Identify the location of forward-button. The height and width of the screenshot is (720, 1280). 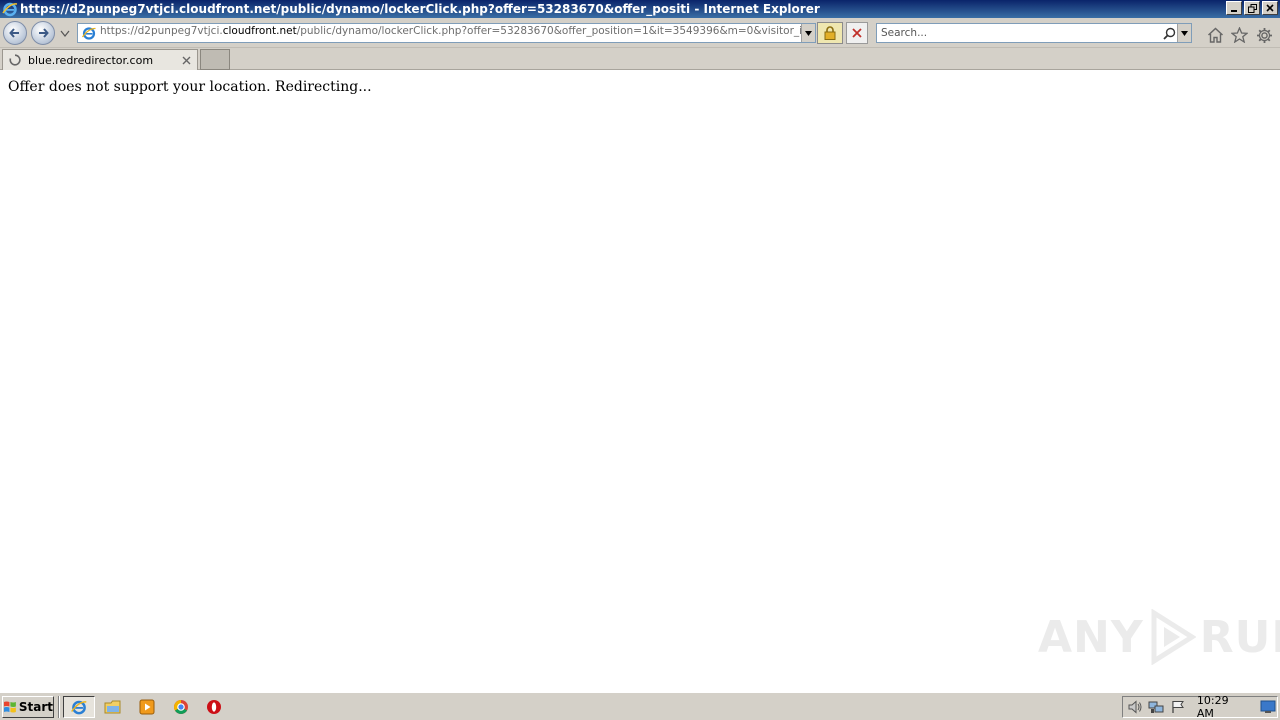
(43, 33).